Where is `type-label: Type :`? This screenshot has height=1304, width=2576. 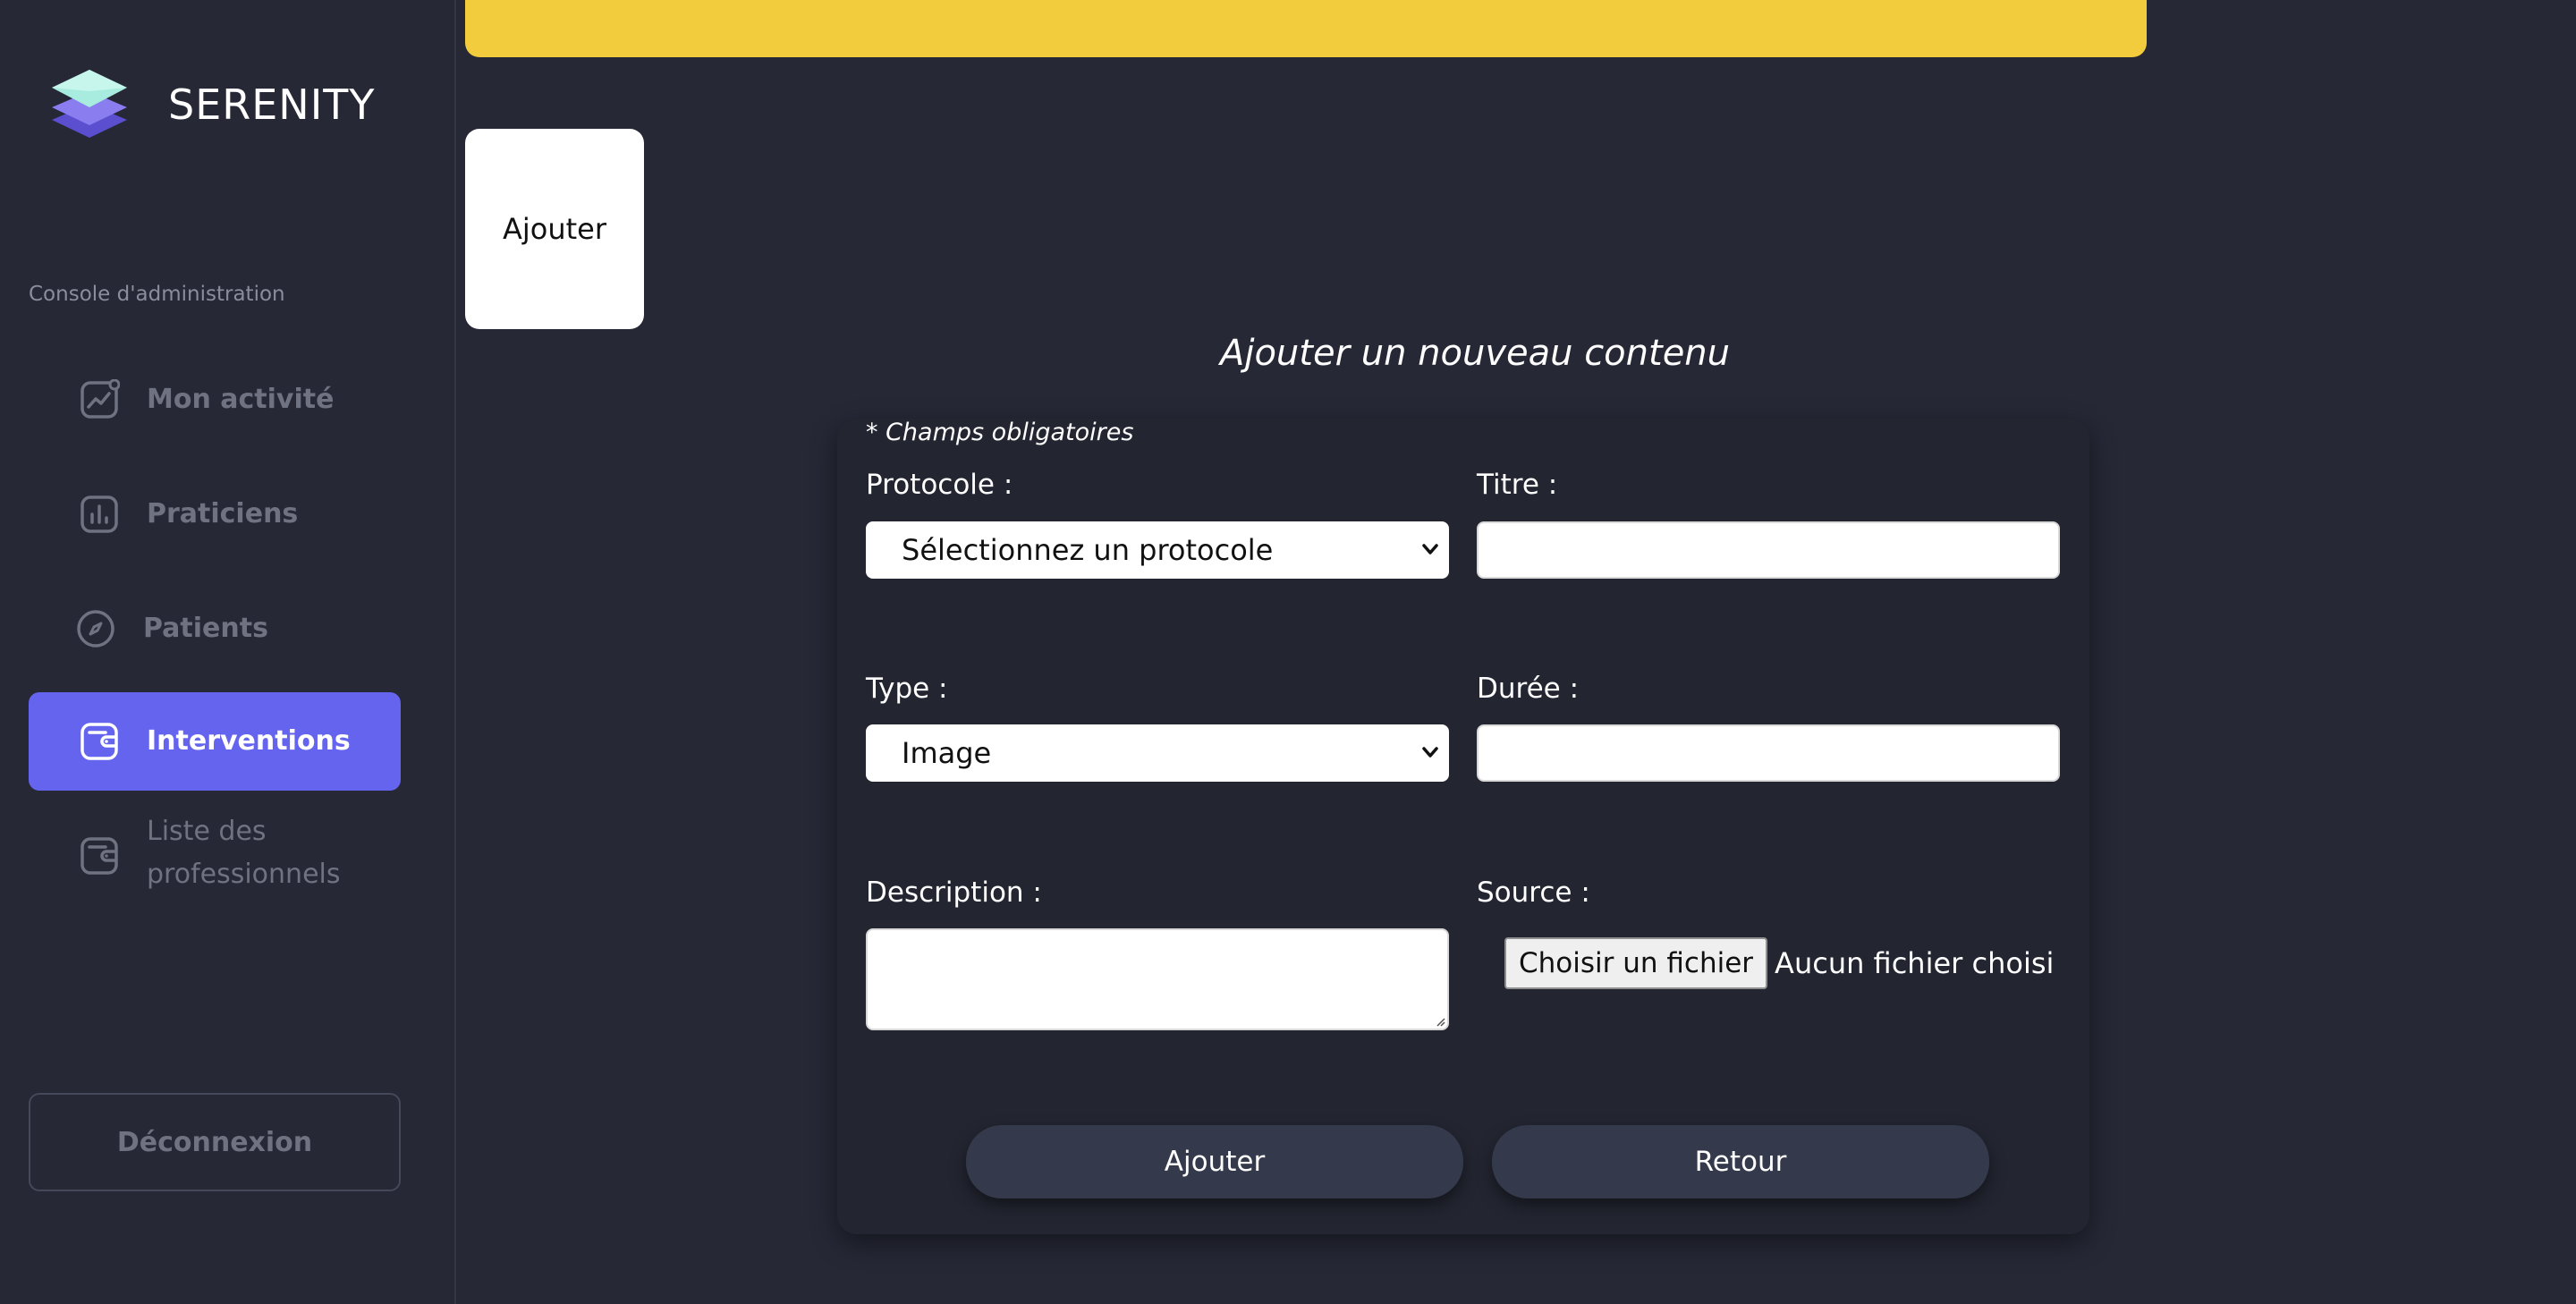 type-label: Type : is located at coordinates (907, 689).